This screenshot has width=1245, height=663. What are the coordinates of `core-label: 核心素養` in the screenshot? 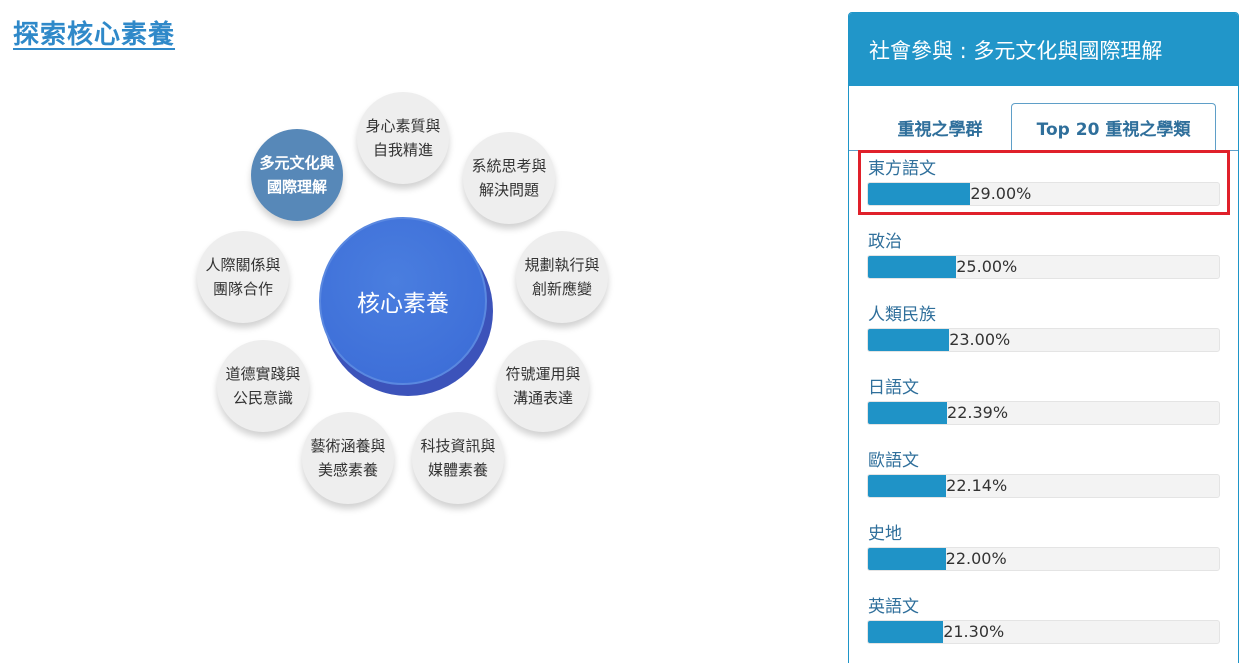 It's located at (403, 304).